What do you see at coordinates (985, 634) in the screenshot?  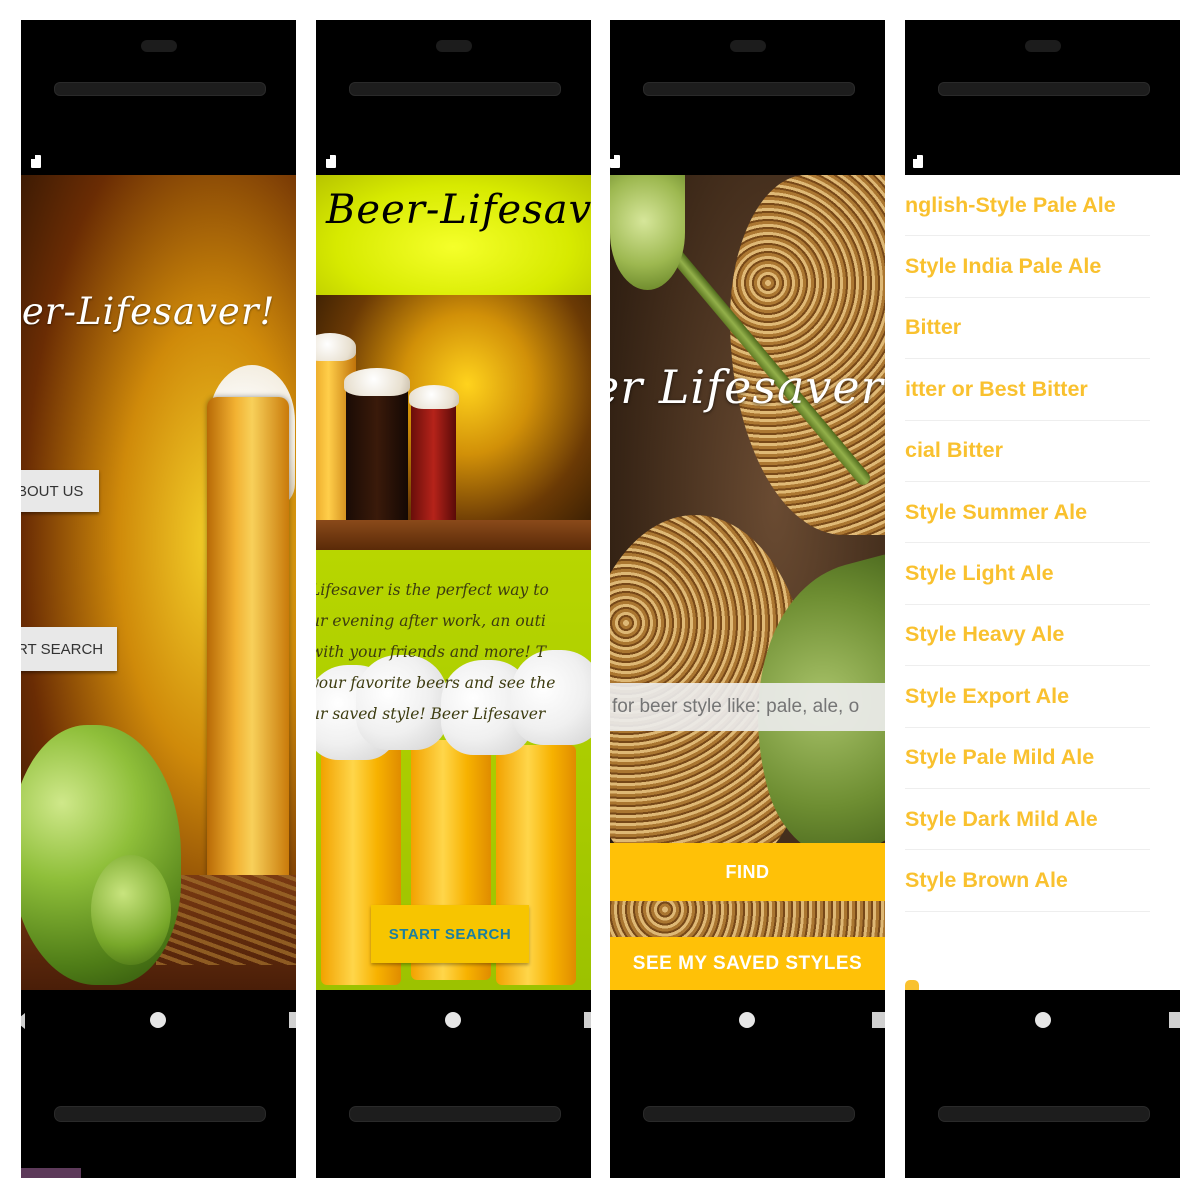 I see `style-name: Style Heavy Ale` at bounding box center [985, 634].